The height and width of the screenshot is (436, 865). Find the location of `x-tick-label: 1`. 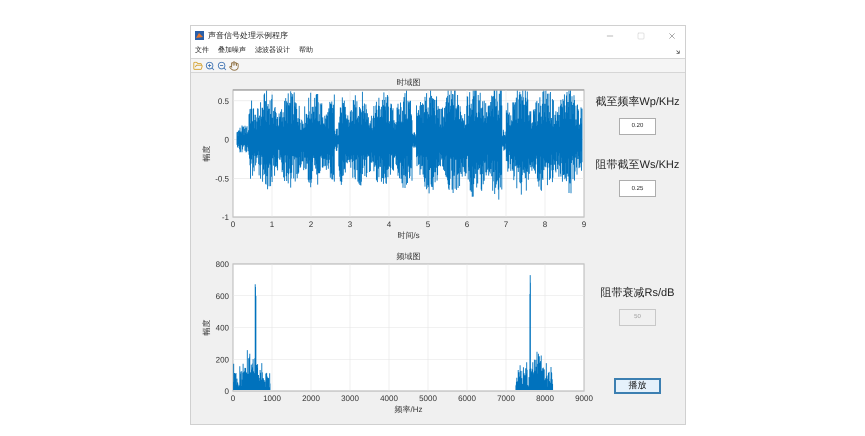

x-tick-label: 1 is located at coordinates (272, 224).